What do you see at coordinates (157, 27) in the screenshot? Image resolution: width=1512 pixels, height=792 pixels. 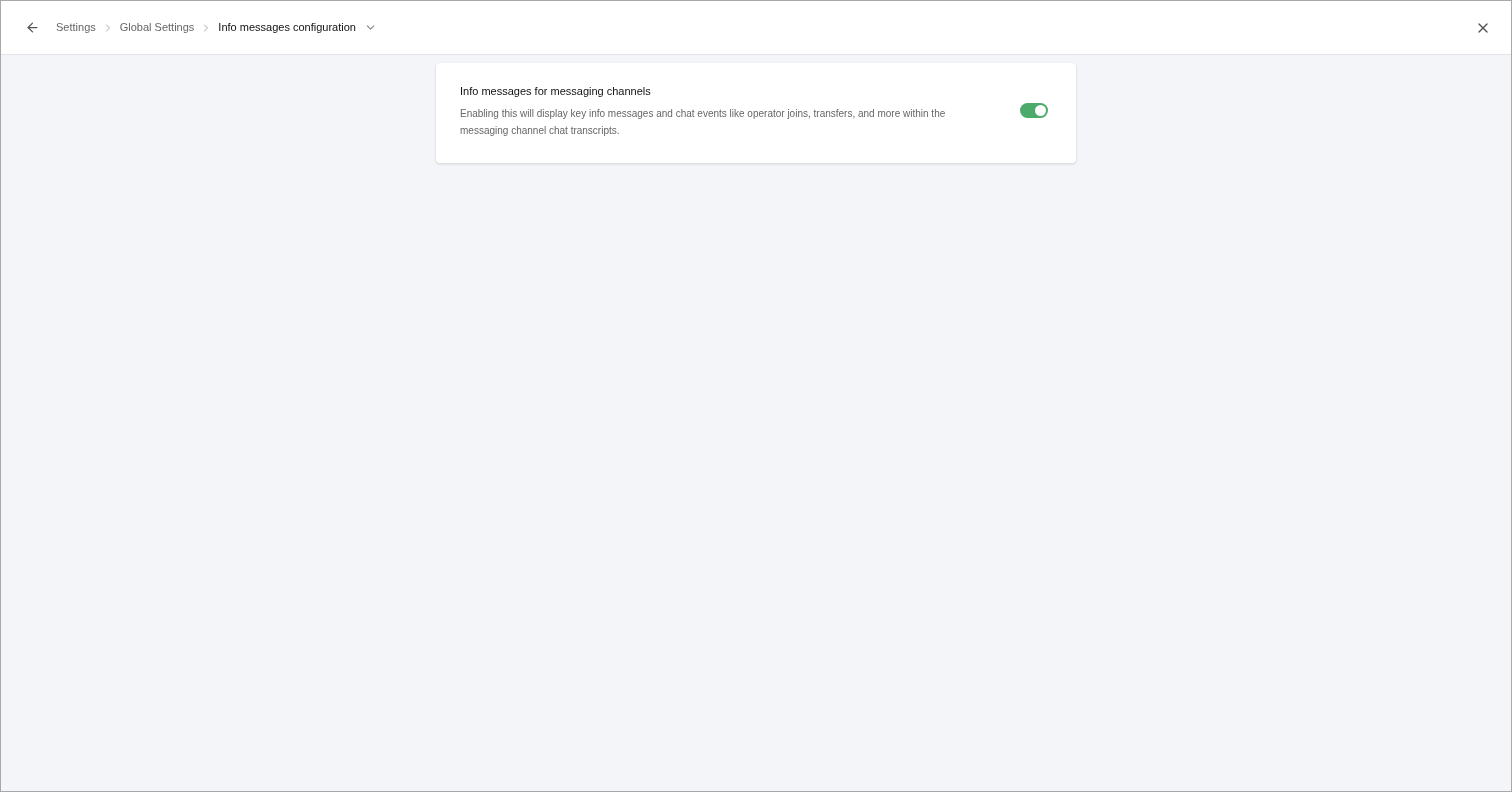 I see `breadcrumb-link: Global Settings` at bounding box center [157, 27].